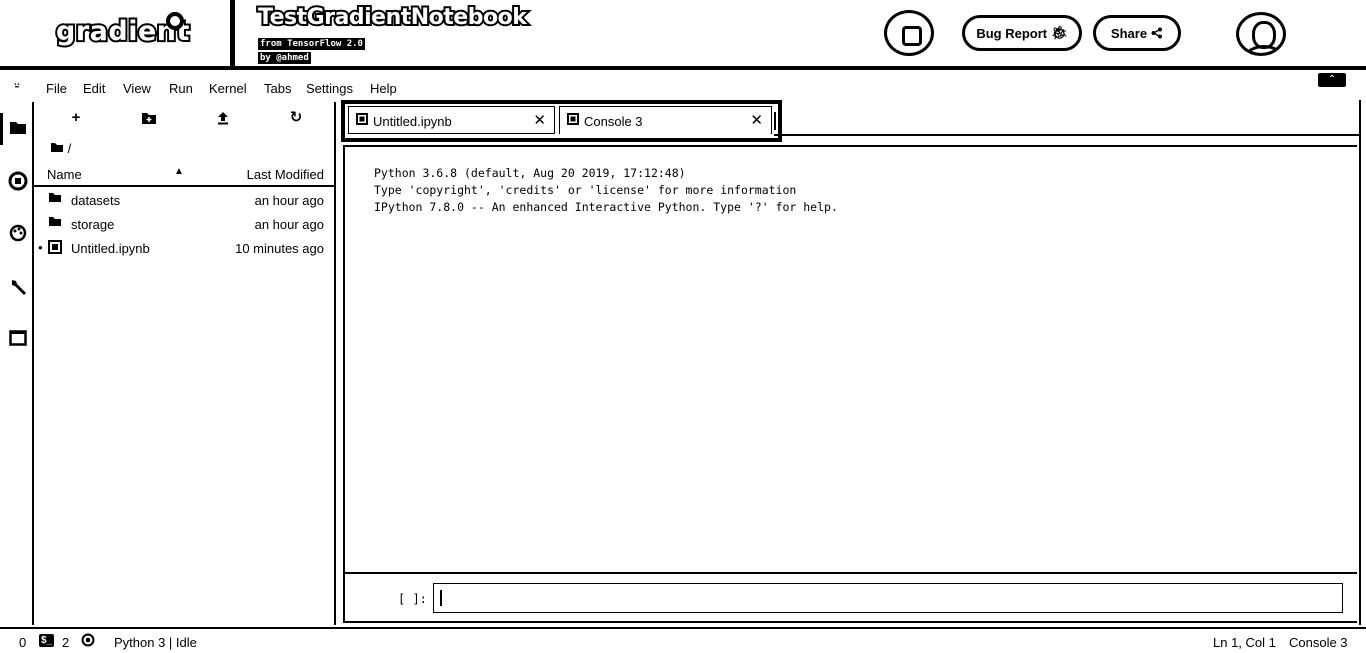  What do you see at coordinates (296, 118) in the screenshot?
I see `refresh-button: ↻` at bounding box center [296, 118].